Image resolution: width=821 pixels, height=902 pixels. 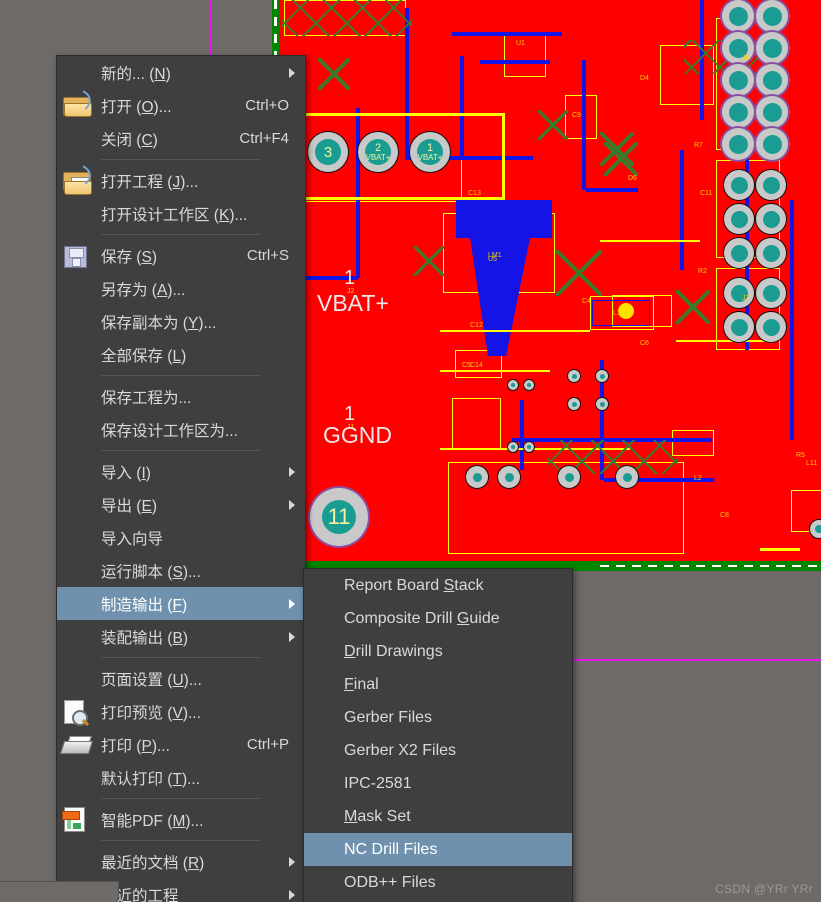 What do you see at coordinates (181, 504) in the screenshot?
I see `menu-item-export: 导出 (E)` at bounding box center [181, 504].